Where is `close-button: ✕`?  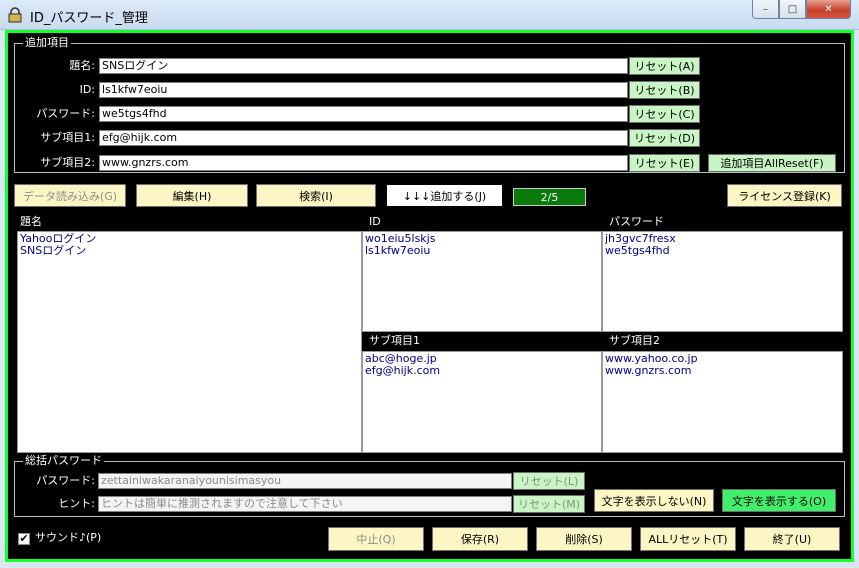 close-button: ✕ is located at coordinates (828, 9).